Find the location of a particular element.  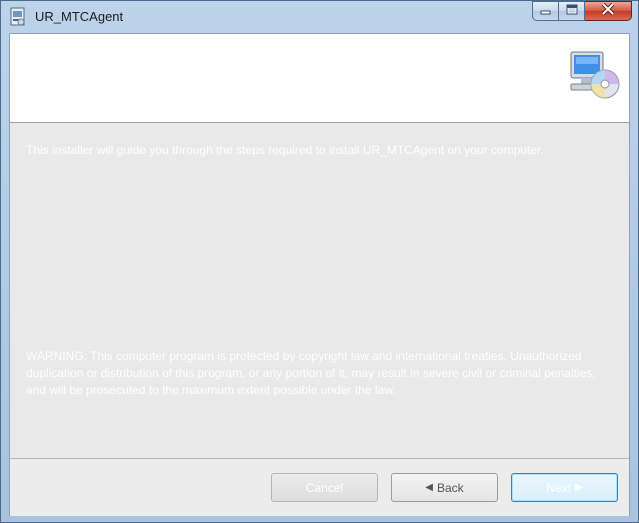

installer-icon is located at coordinates (18, 17).